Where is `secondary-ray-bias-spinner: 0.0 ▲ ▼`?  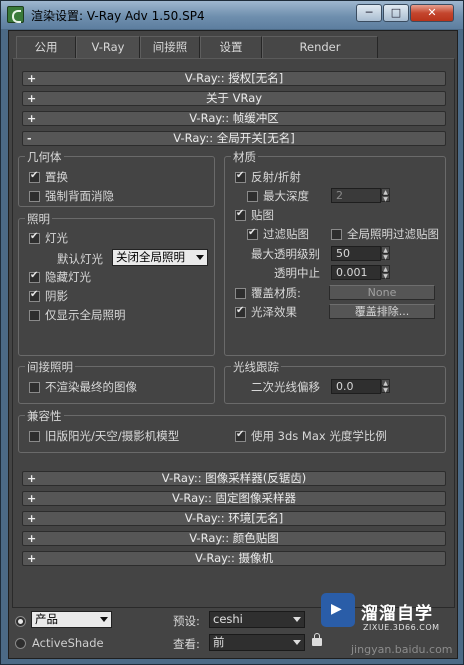
secondary-ray-bias-spinner: 0.0 ▲ ▼ is located at coordinates (360, 386).